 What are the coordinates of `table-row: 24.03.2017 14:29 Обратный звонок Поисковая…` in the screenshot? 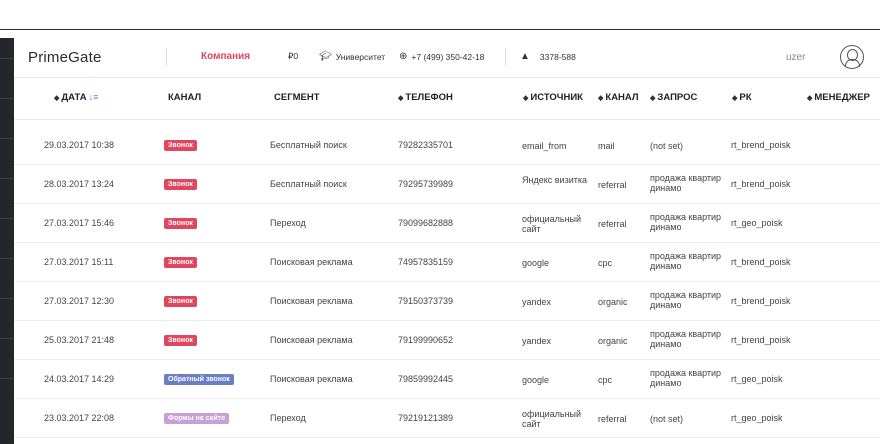 It's located at (447, 379).